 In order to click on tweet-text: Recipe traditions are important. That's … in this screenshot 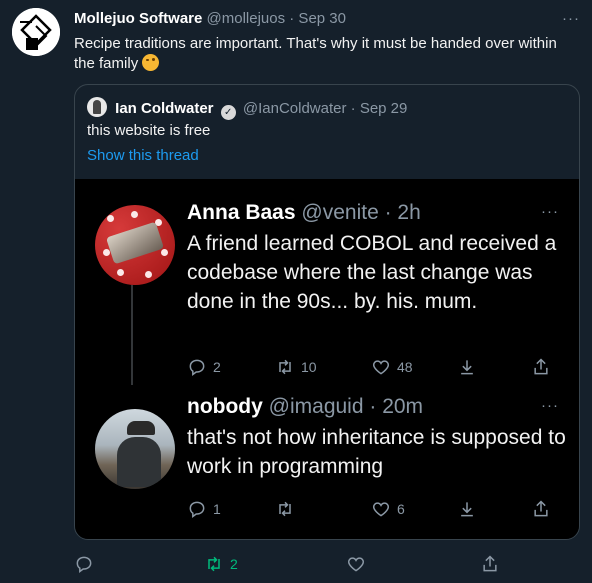, I will do `click(324, 54)`.